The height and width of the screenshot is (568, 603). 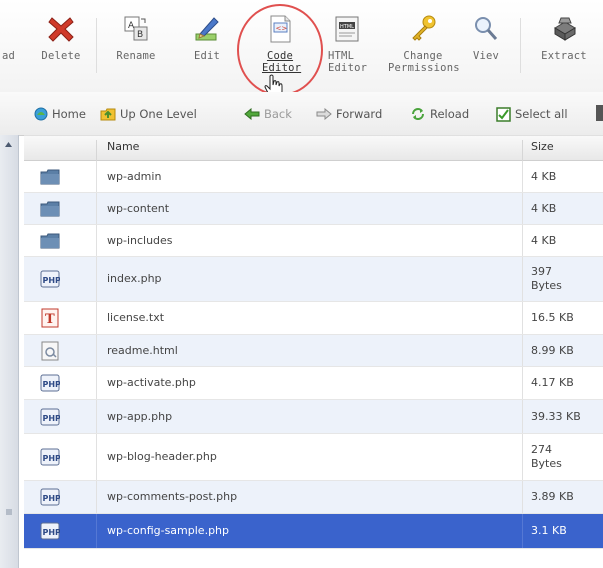 I want to click on home-button: Home, so click(x=60, y=114).